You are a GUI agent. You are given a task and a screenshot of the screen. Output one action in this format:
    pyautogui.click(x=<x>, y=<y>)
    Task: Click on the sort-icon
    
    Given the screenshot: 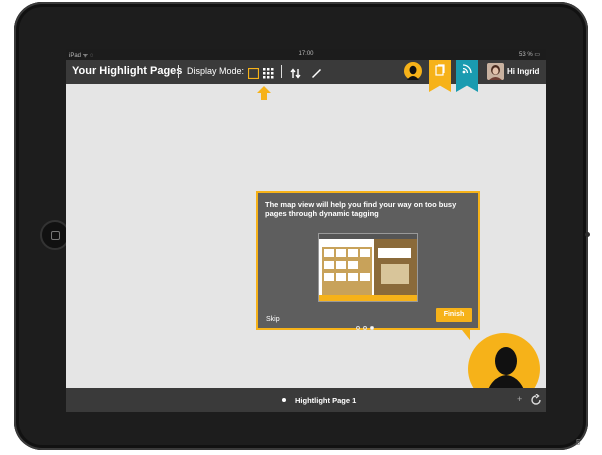 What is the action you would take?
    pyautogui.click(x=295, y=75)
    